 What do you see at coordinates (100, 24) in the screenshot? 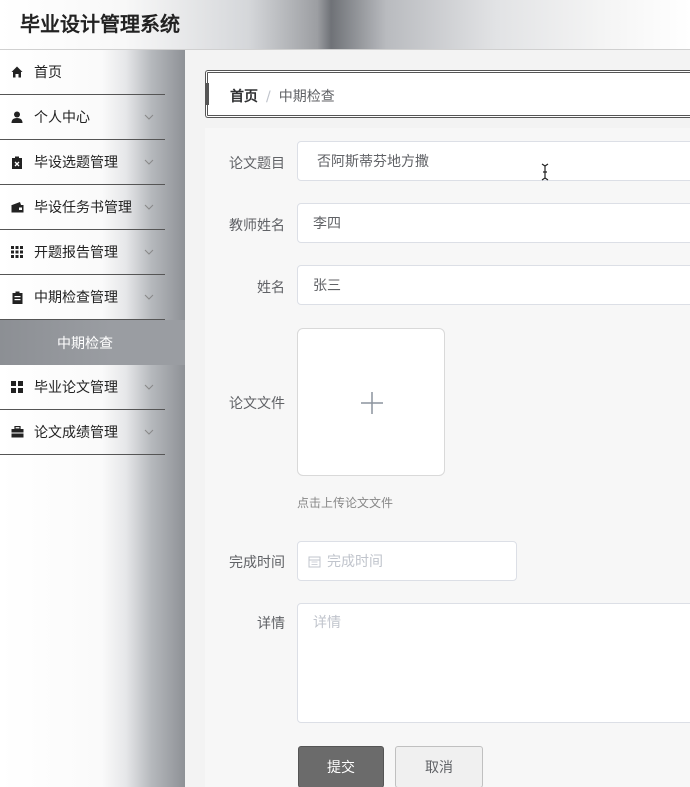
I see `app-title: 毕业设计管理系统` at bounding box center [100, 24].